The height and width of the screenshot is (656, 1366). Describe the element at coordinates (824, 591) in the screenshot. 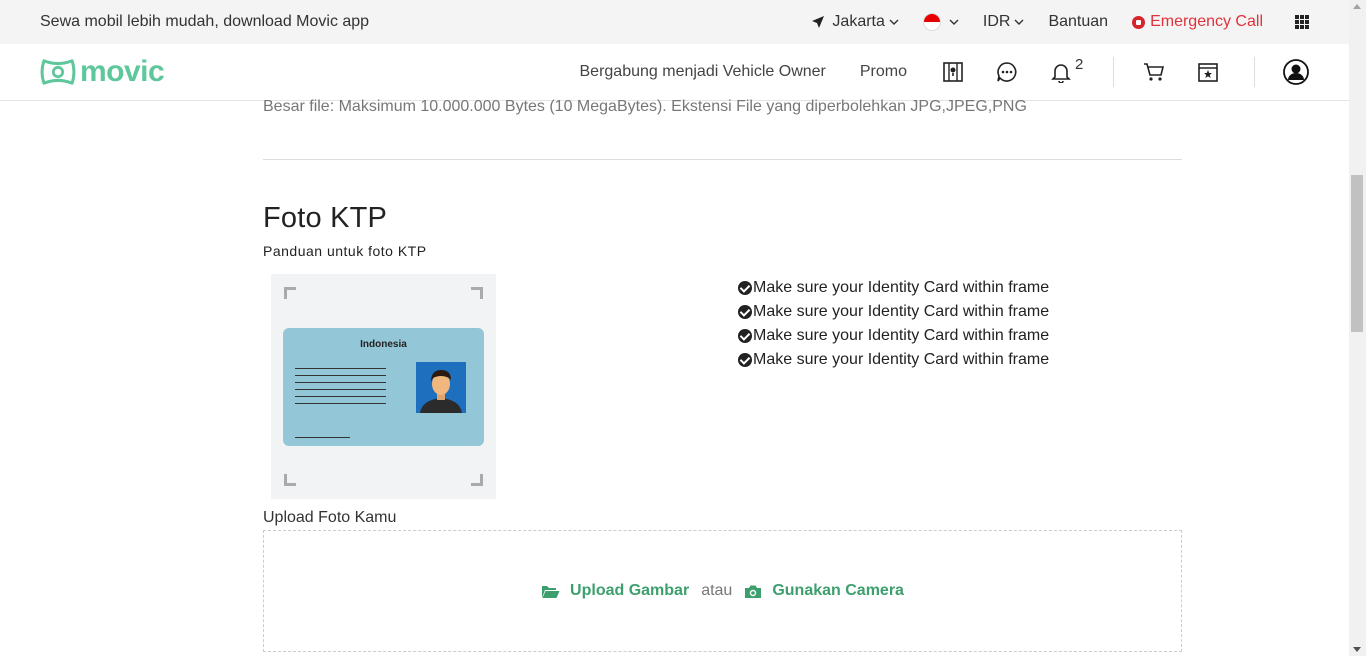

I see `use-camera-button: Gunakan Camera` at that location.